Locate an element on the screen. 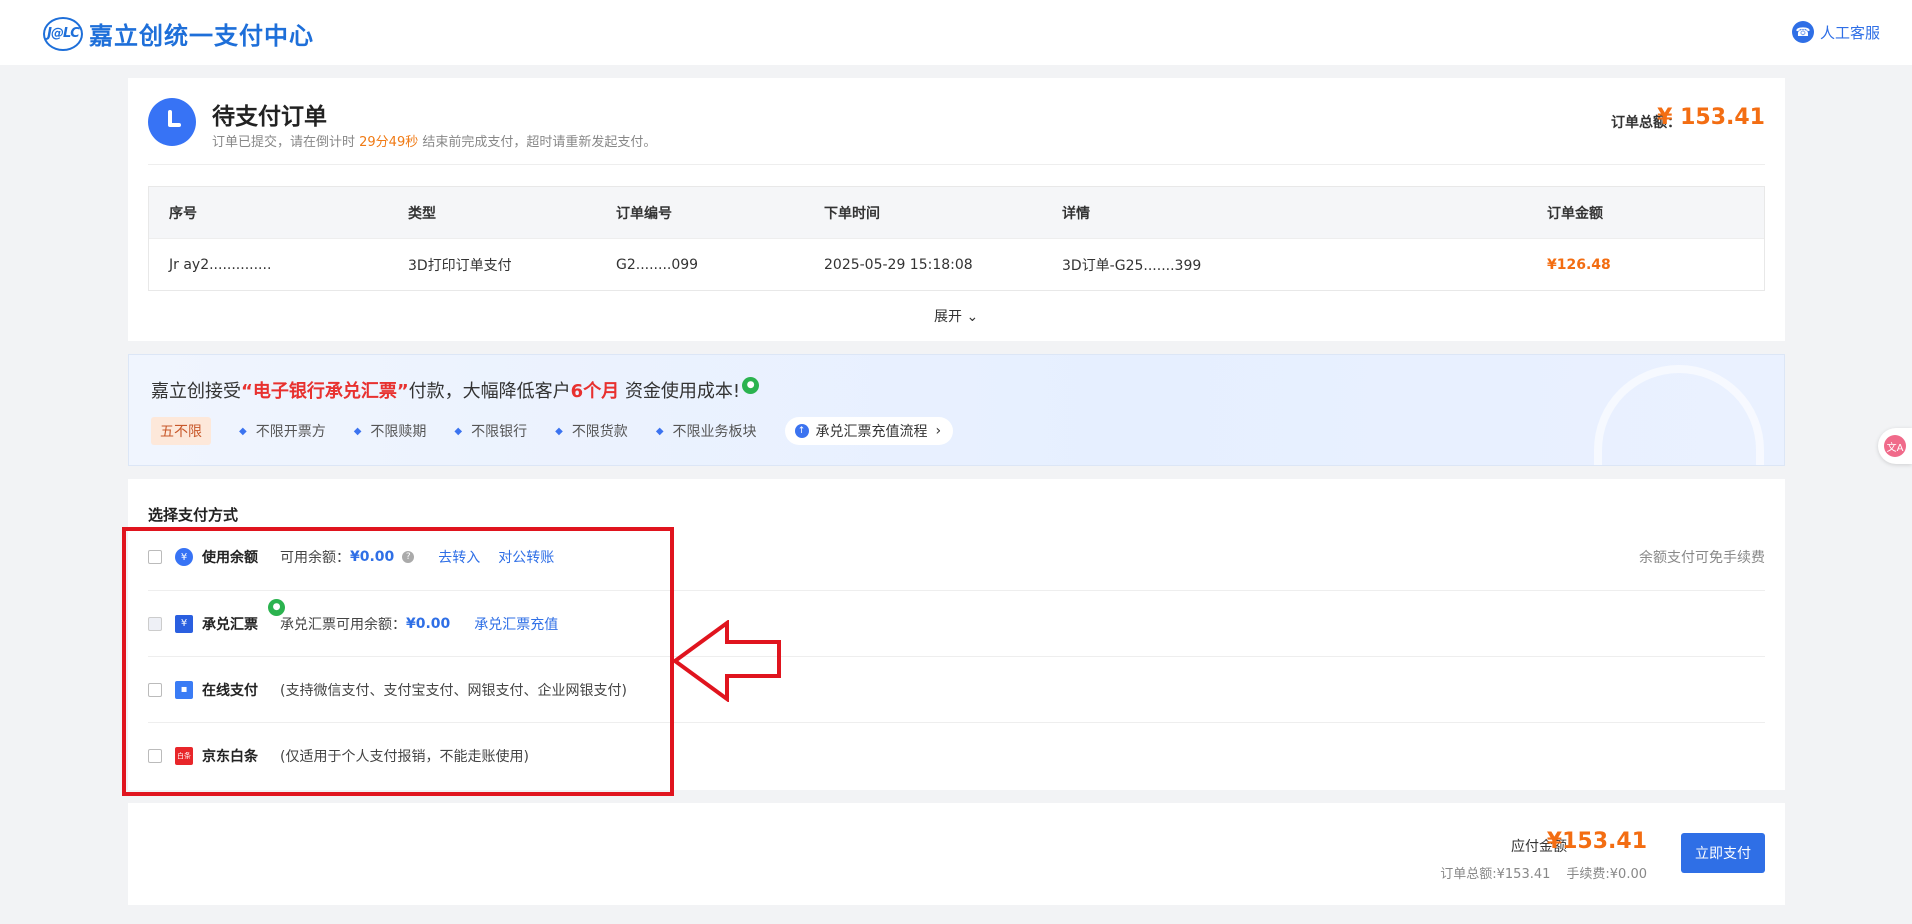  logo-mark: J@LC is located at coordinates (63, 33).